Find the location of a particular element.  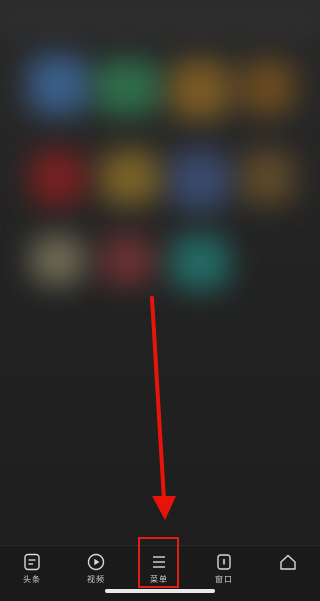

tab-label: 窗口 is located at coordinates (224, 579).